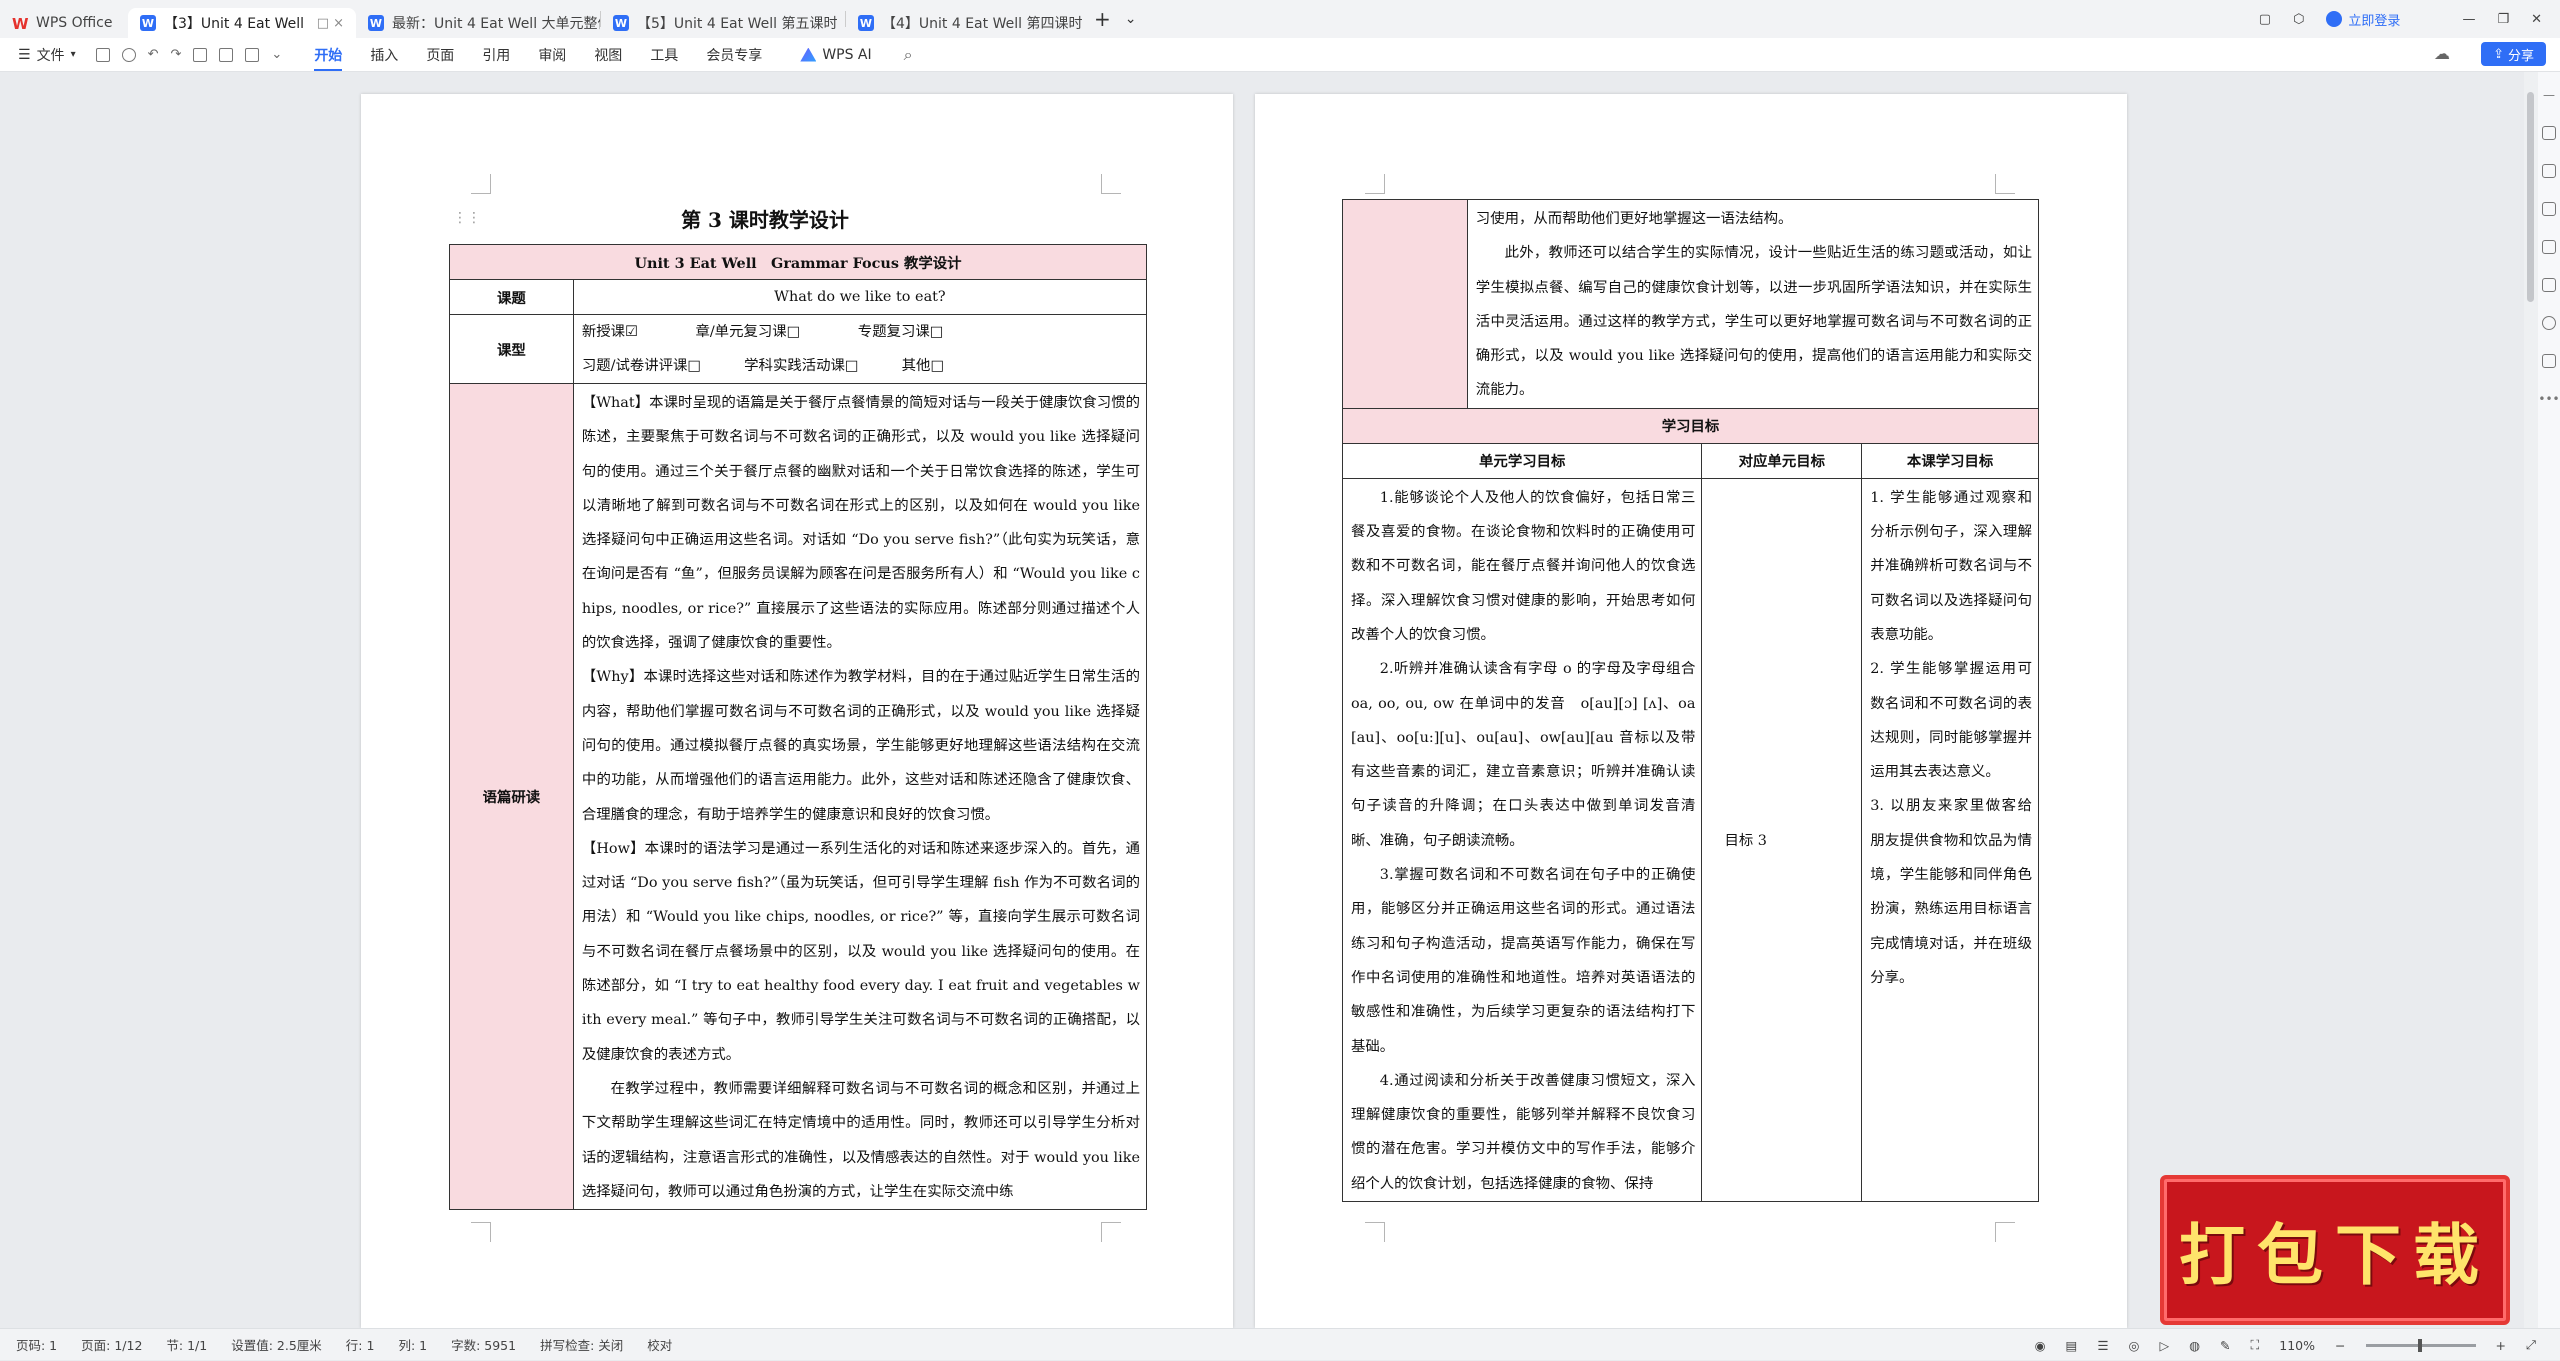 The width and height of the screenshot is (2560, 1361). Describe the element at coordinates (376, 23) in the screenshot. I see `document-icon: W` at that location.